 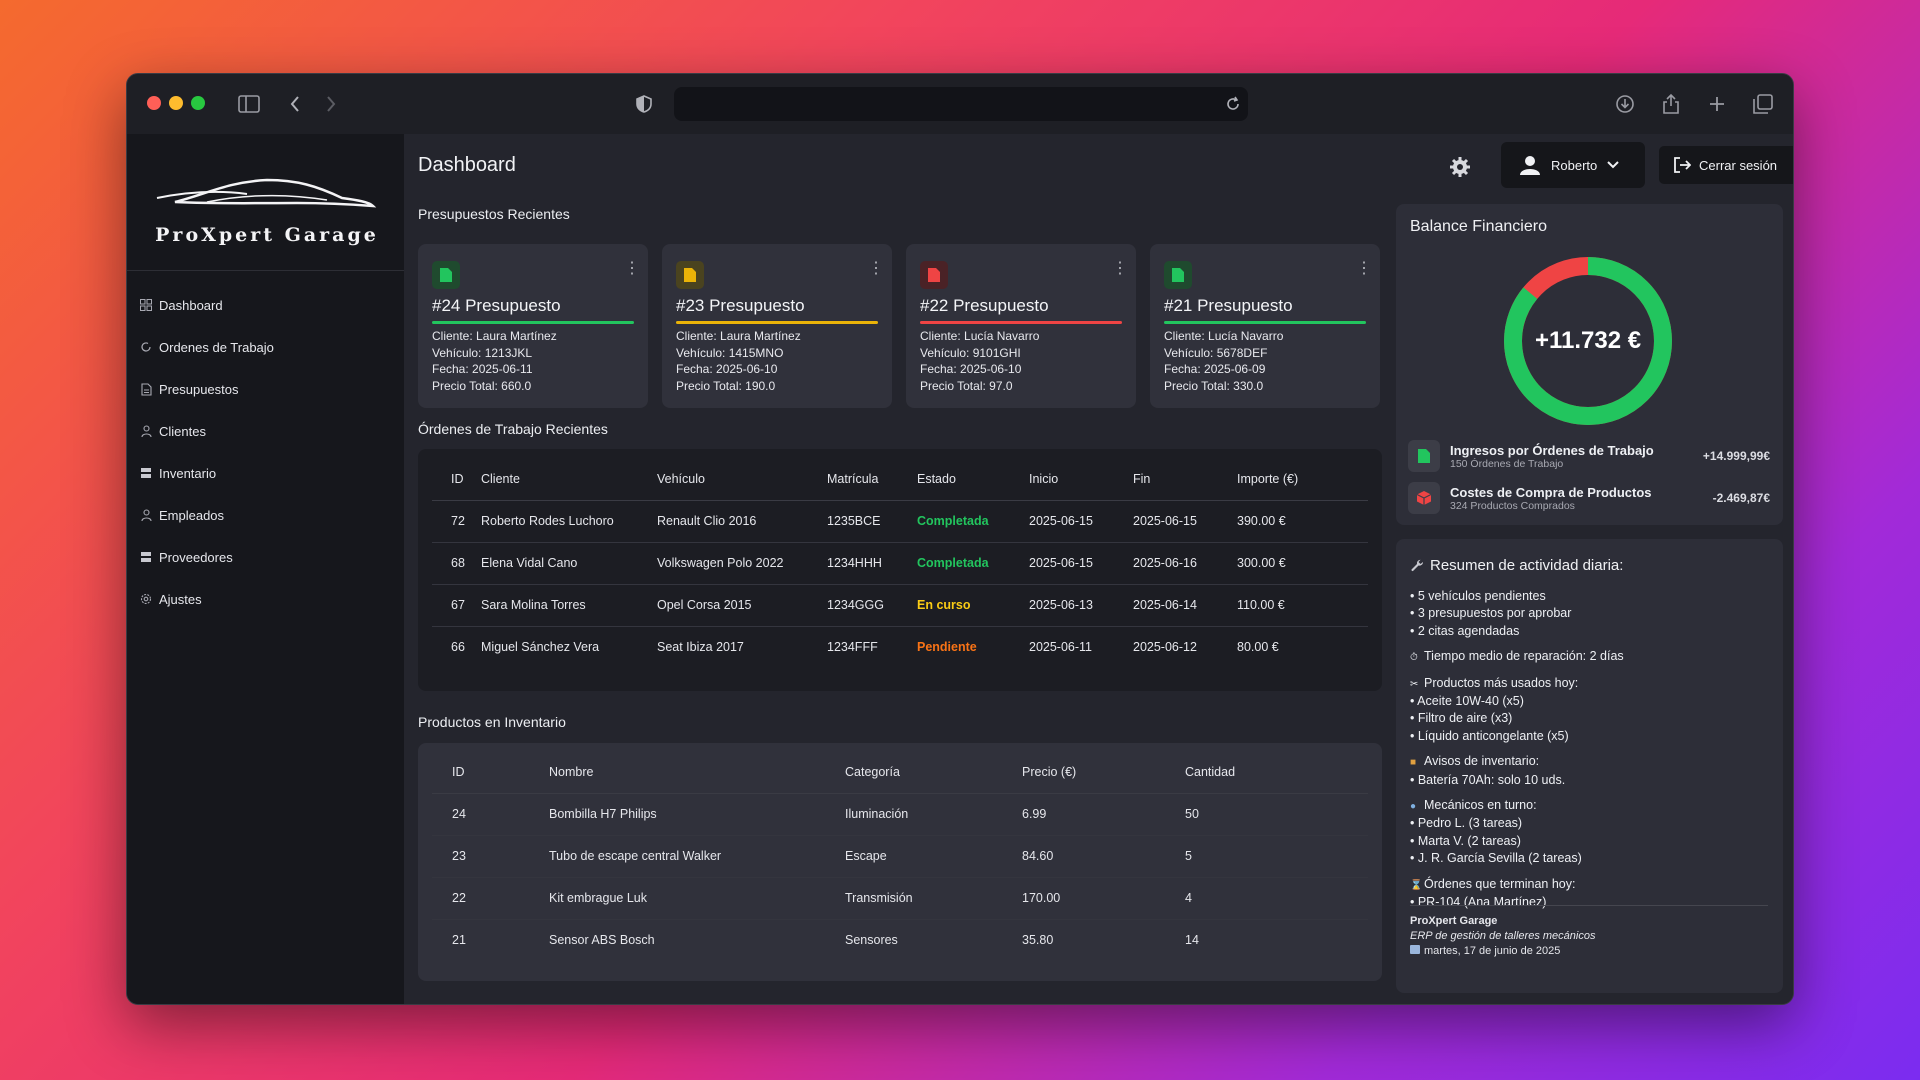 I want to click on sidebar-item-inventario: Inventario, so click(x=264, y=473).